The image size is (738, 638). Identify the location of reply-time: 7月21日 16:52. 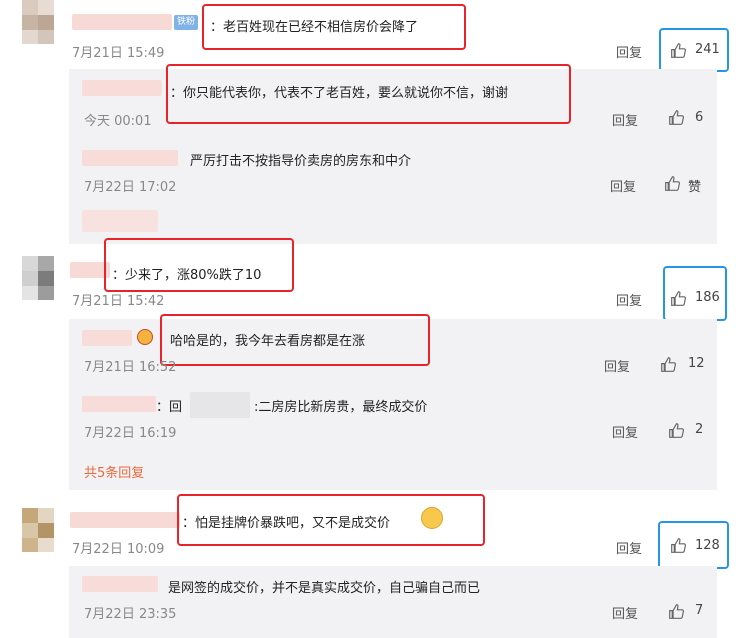
(130, 367).